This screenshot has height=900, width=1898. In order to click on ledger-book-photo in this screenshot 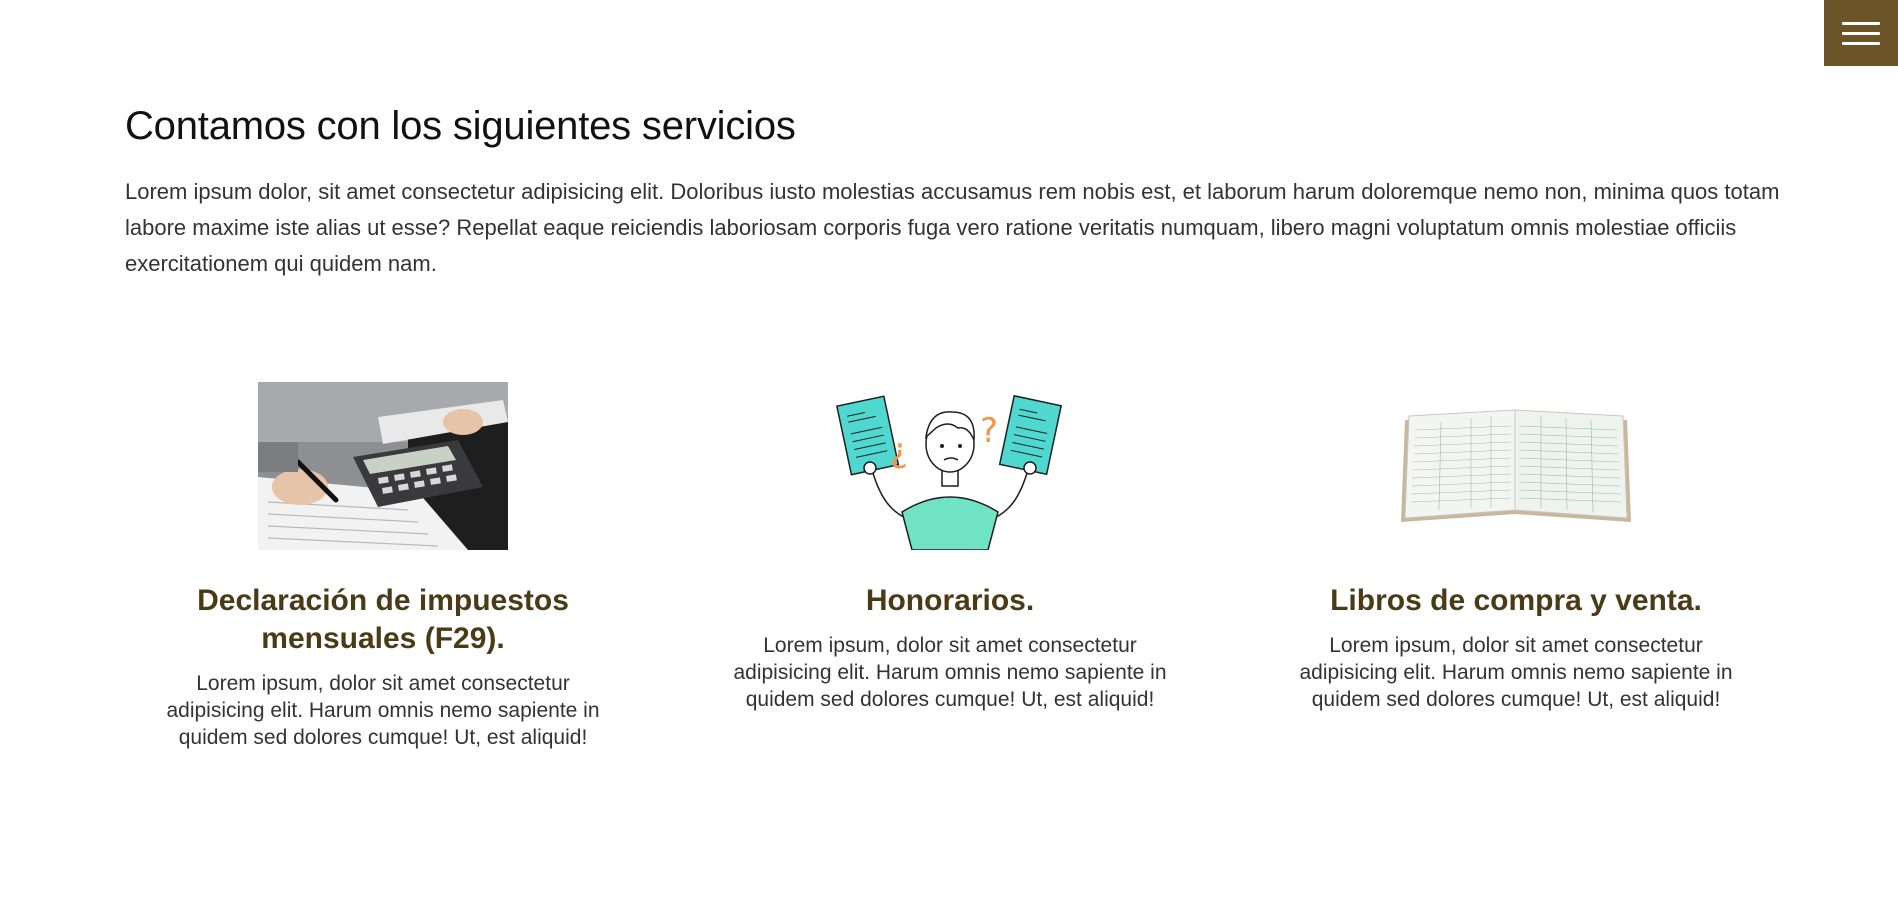, I will do `click(1516, 466)`.